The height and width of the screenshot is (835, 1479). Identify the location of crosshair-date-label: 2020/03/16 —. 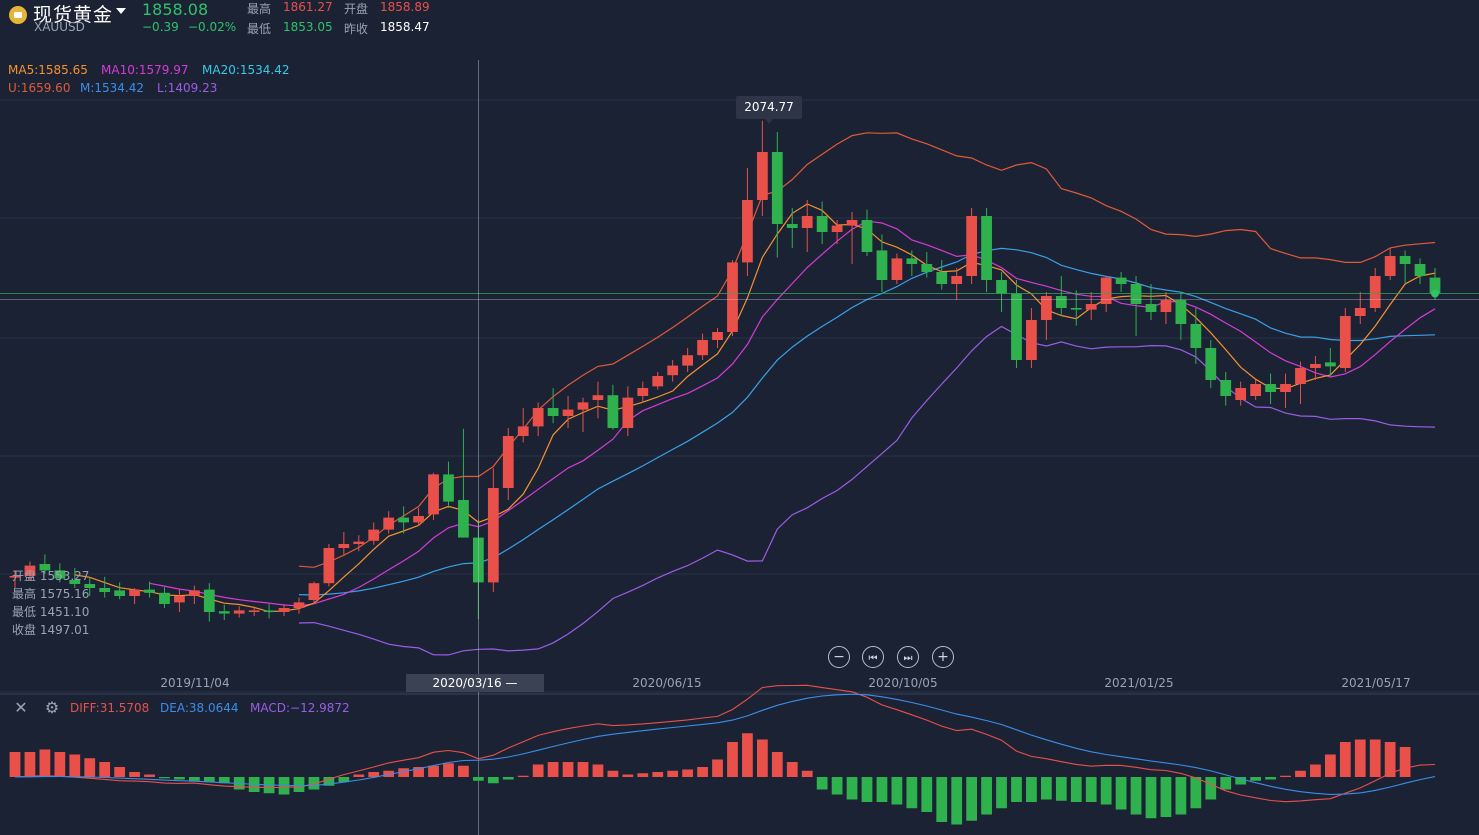
(475, 683).